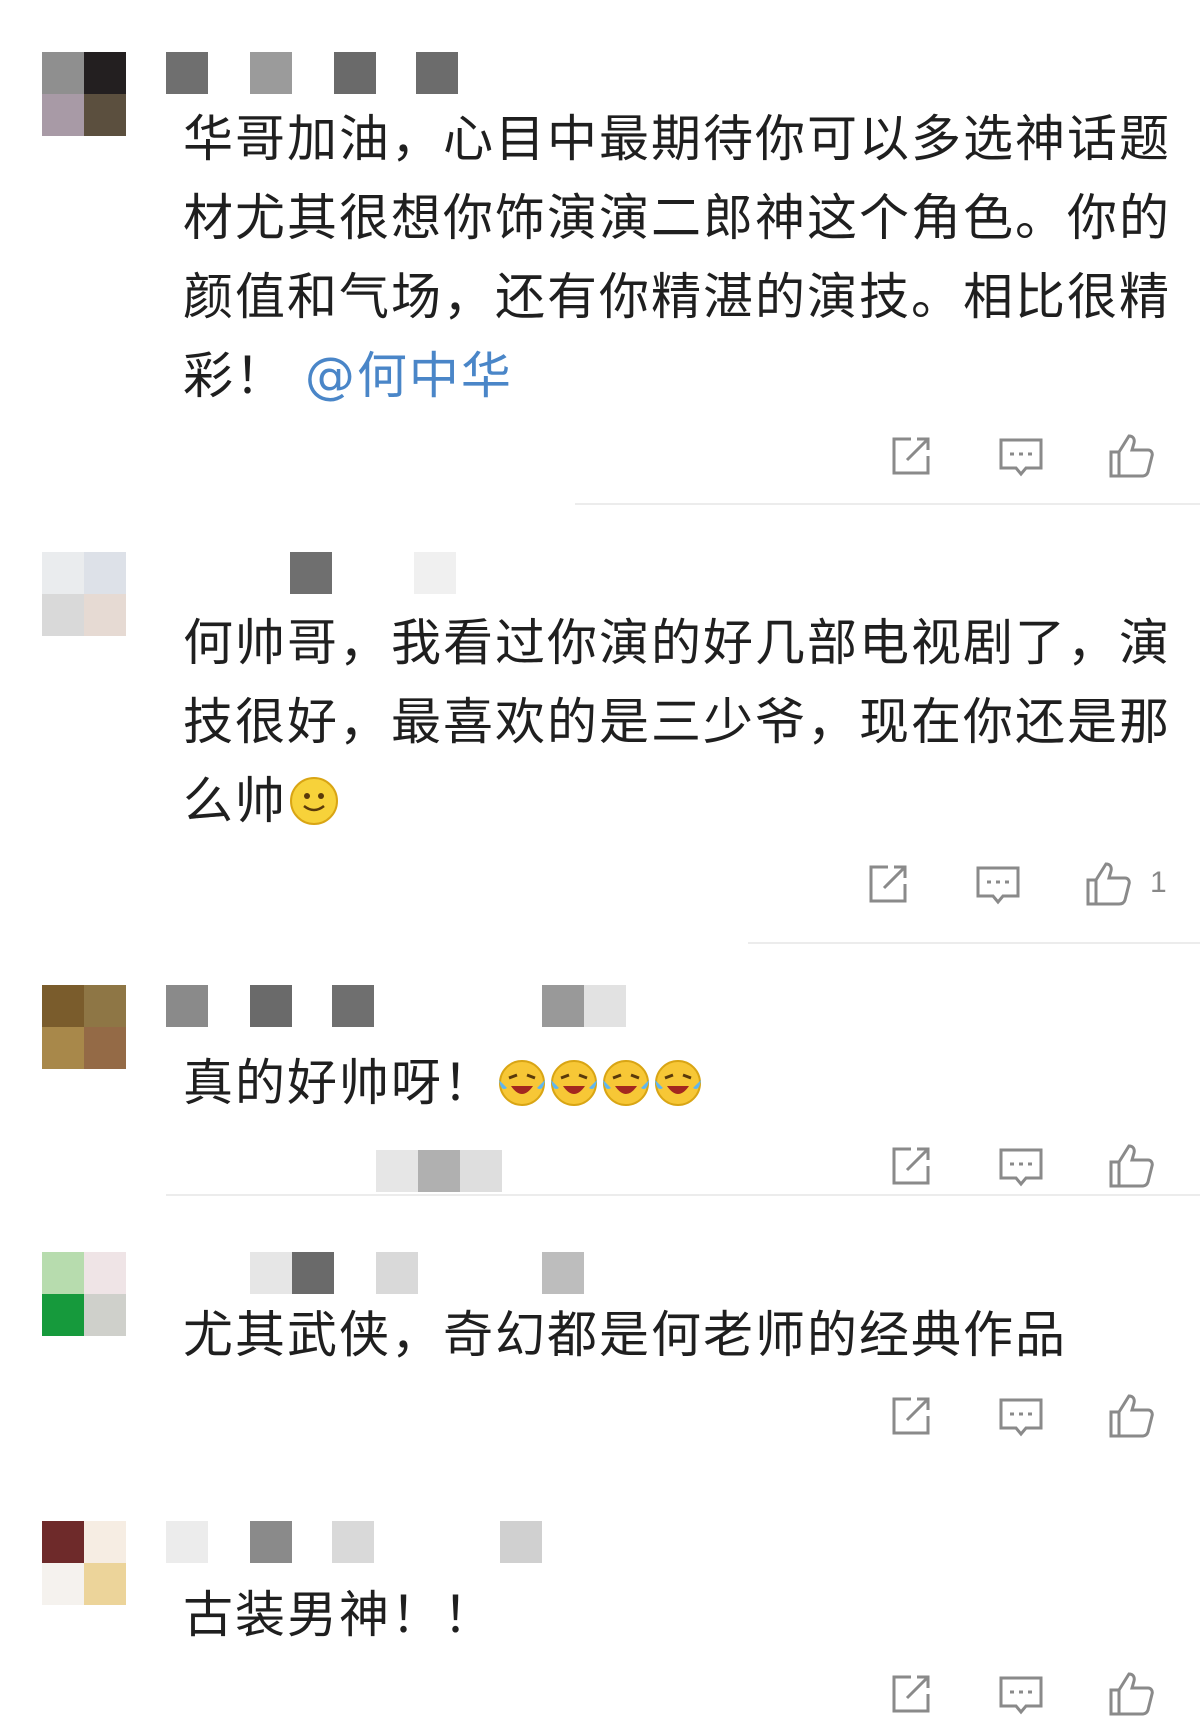  I want to click on comment-text: 古装男神！！, so click(339, 1615).